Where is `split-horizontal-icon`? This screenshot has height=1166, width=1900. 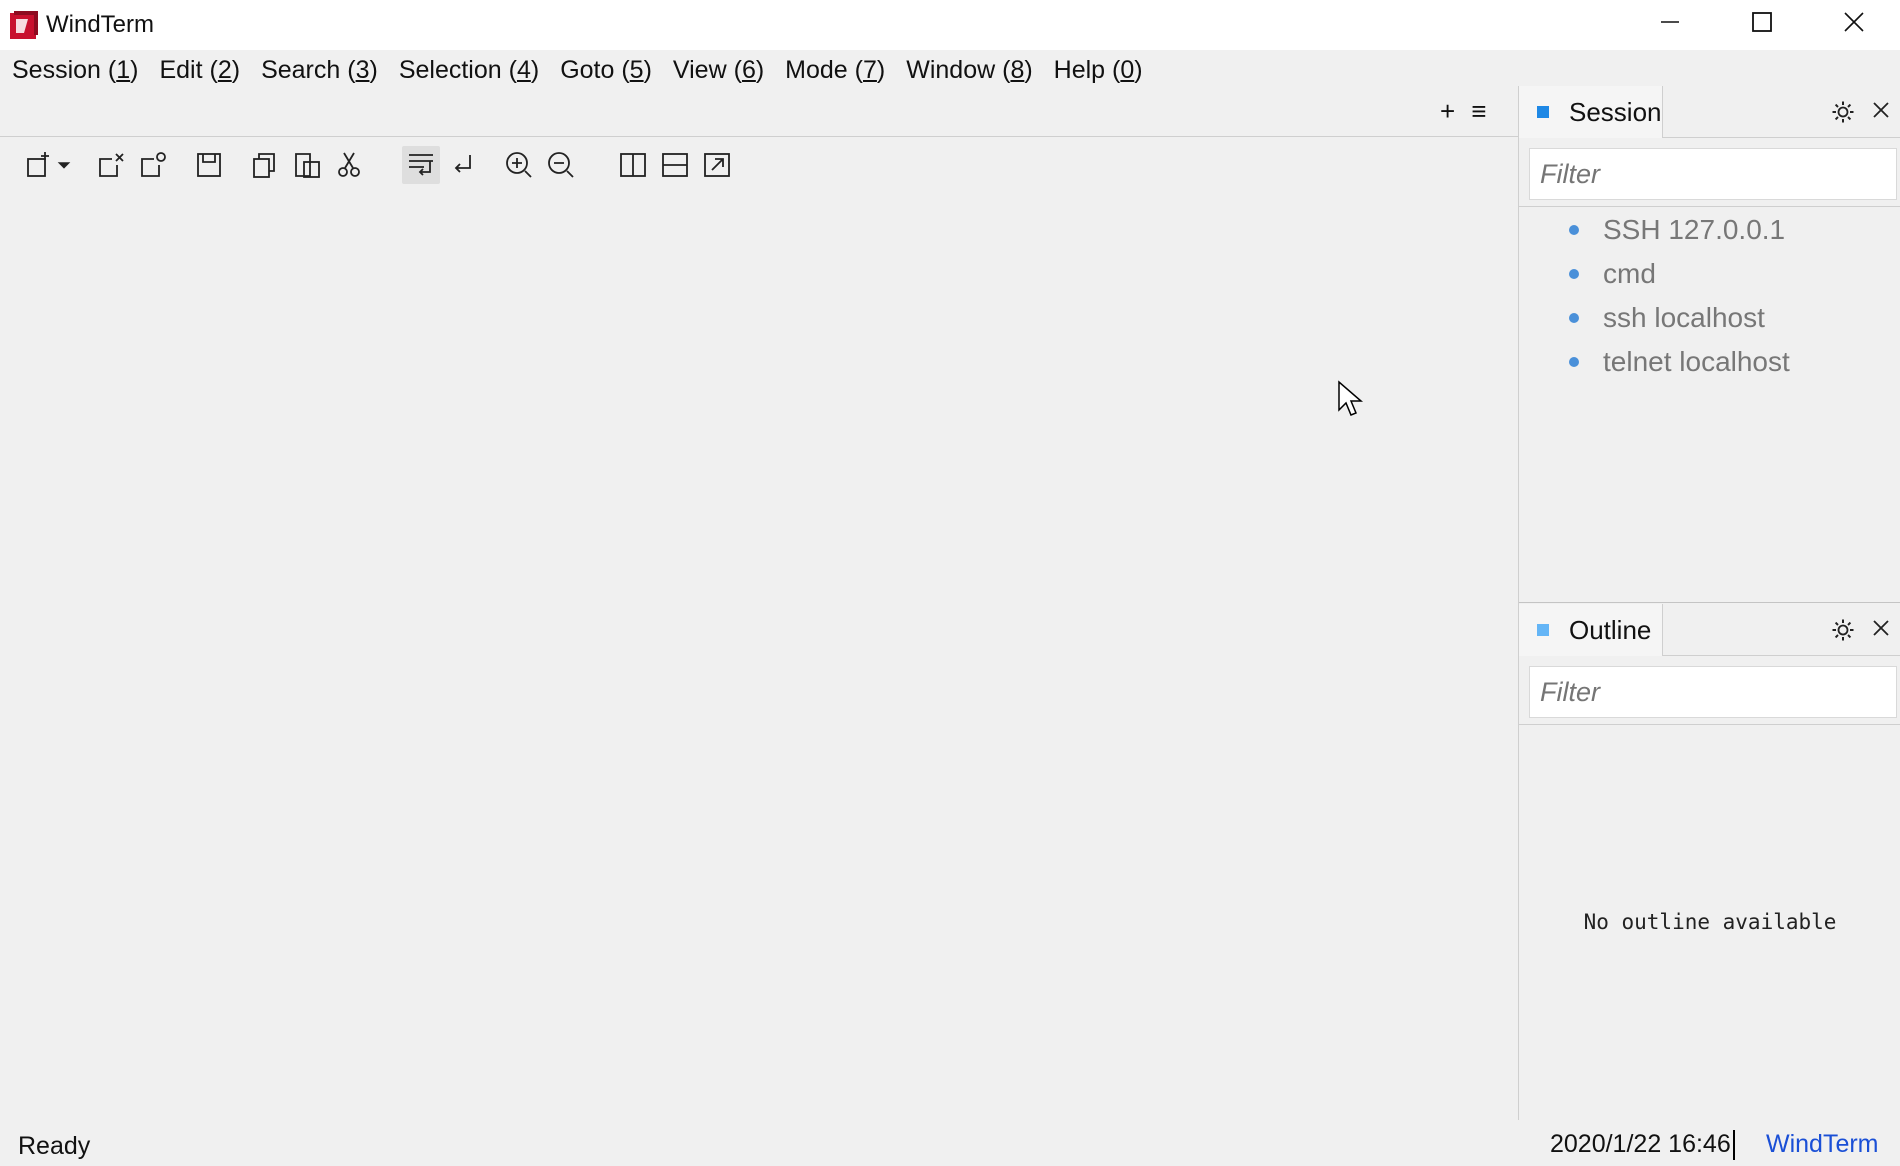
split-horizontal-icon is located at coordinates (675, 165).